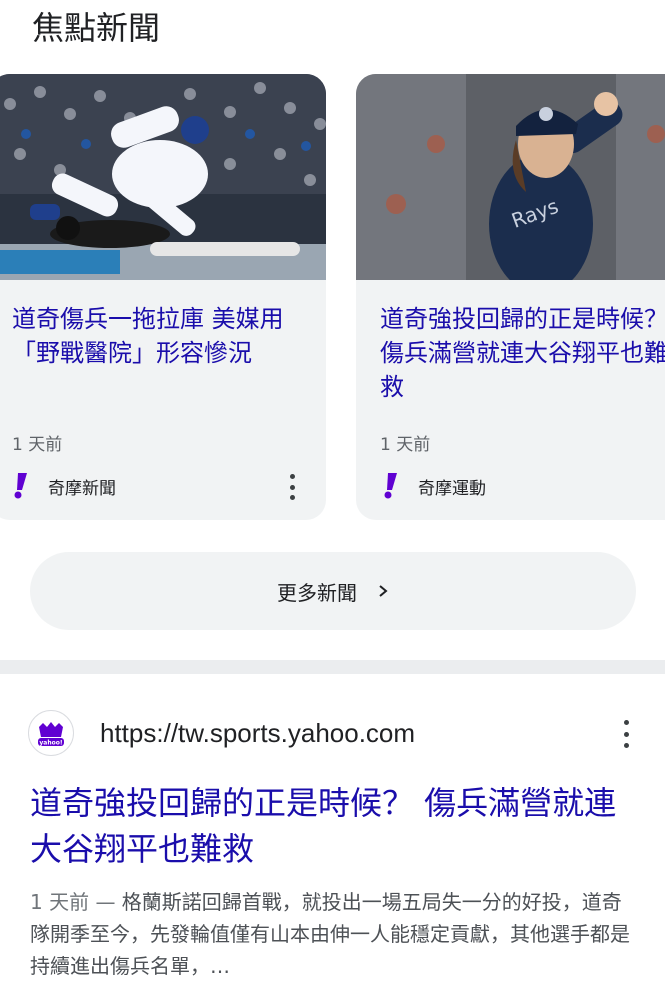  I want to click on news-card-1-time: 1 天前, so click(37, 445).